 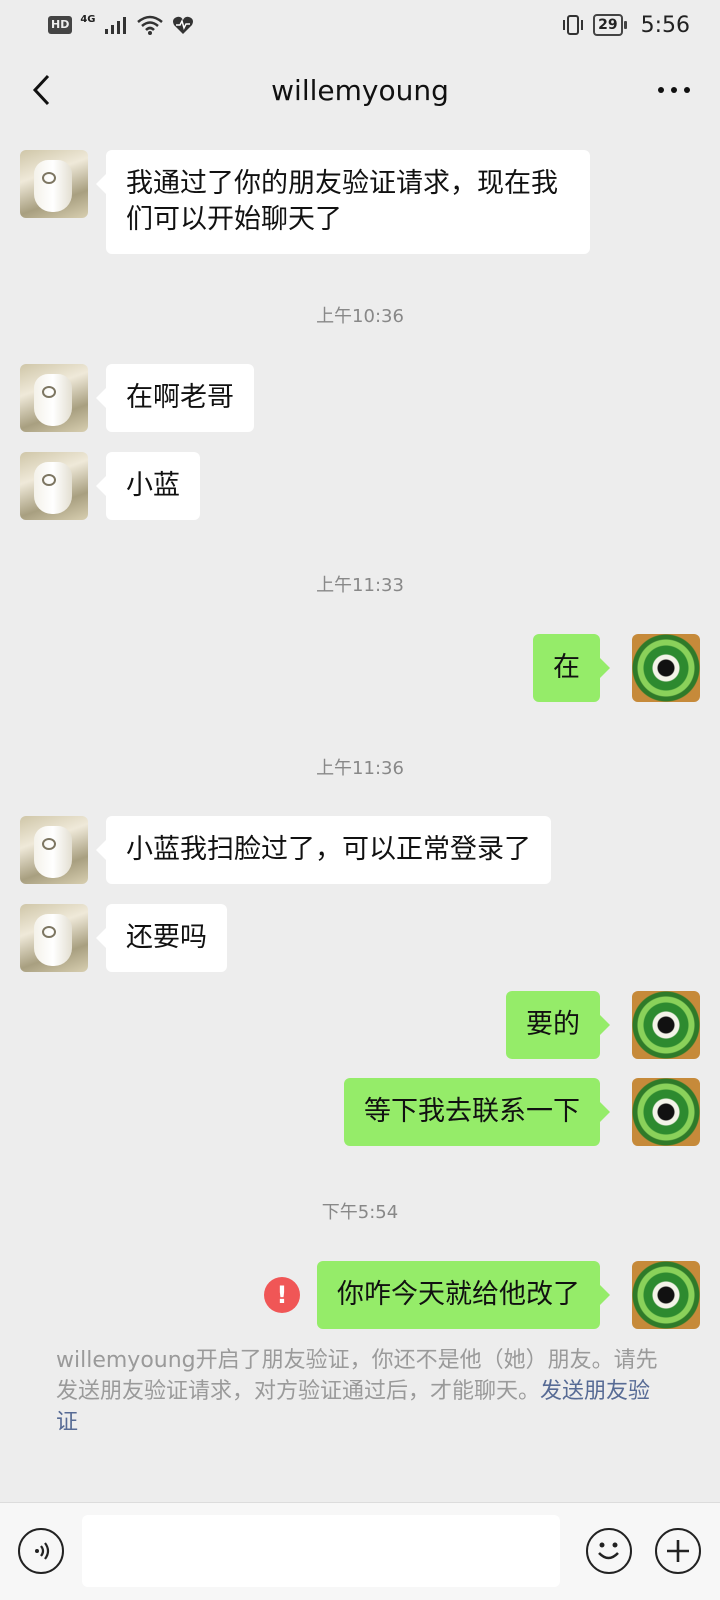 What do you see at coordinates (88, 19) in the screenshot?
I see `network-type: 4G` at bounding box center [88, 19].